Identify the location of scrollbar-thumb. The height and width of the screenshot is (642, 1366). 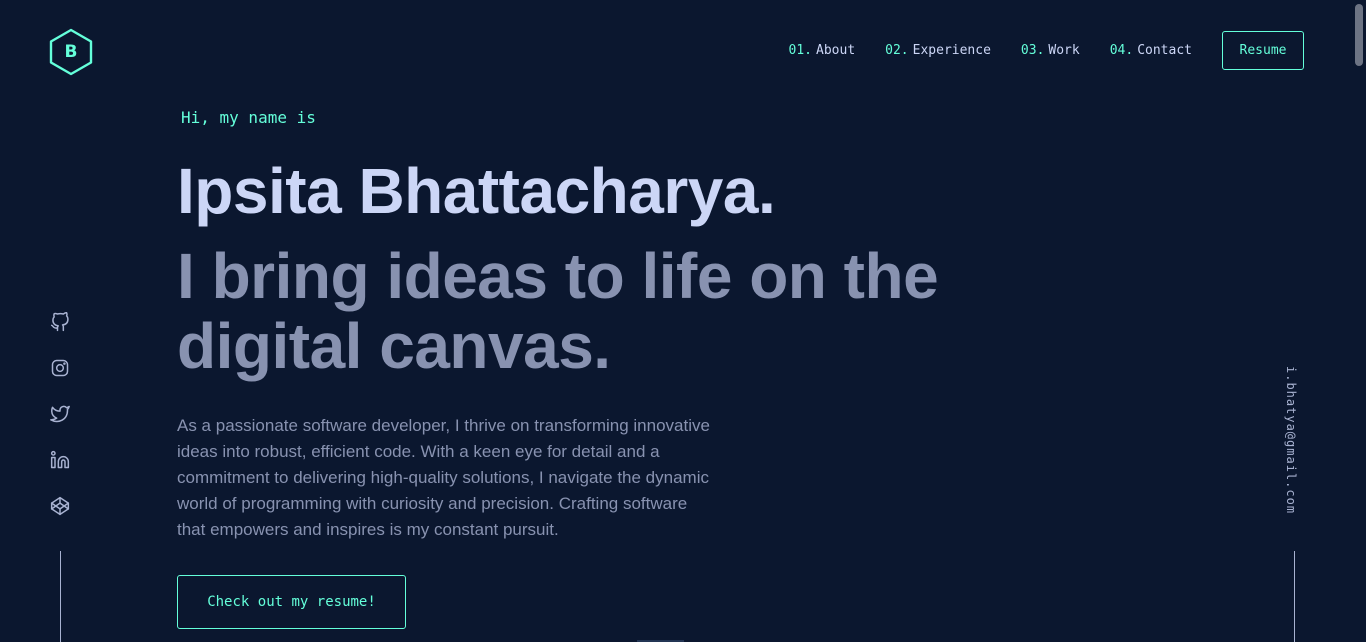
(1359, 35).